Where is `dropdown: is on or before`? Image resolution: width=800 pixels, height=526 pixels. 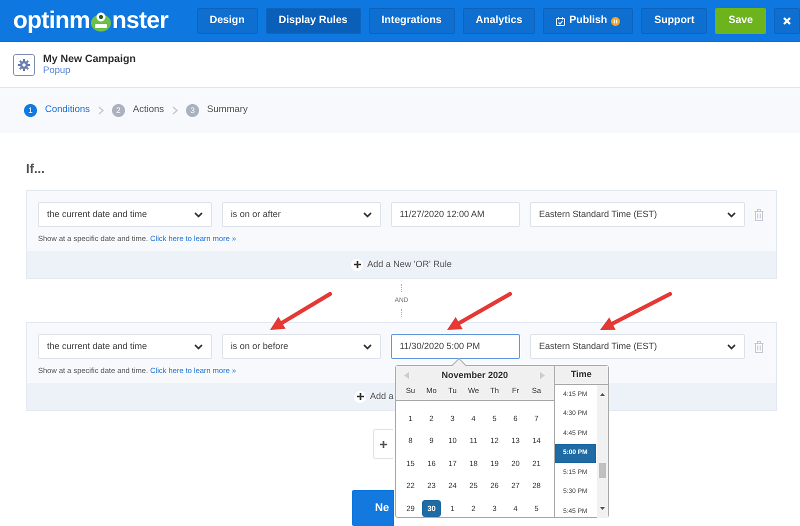 dropdown: is on or before is located at coordinates (301, 346).